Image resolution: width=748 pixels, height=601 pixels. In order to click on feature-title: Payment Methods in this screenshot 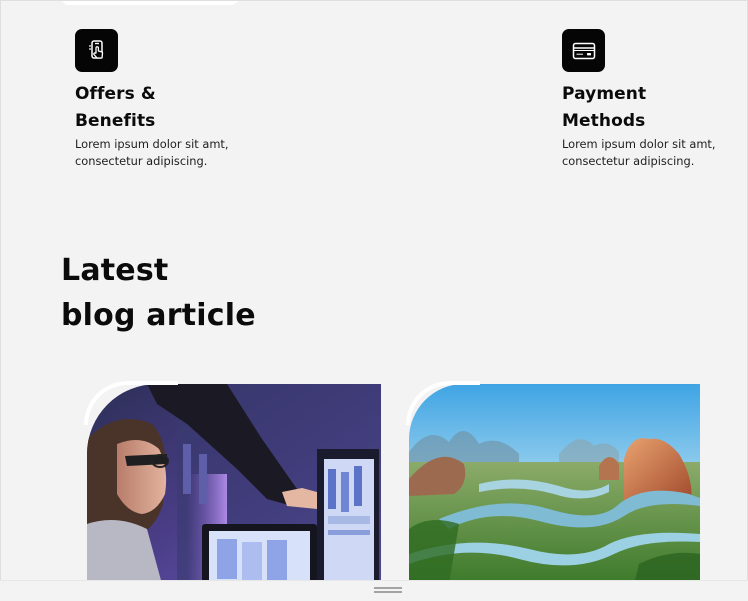, I will do `click(604, 107)`.